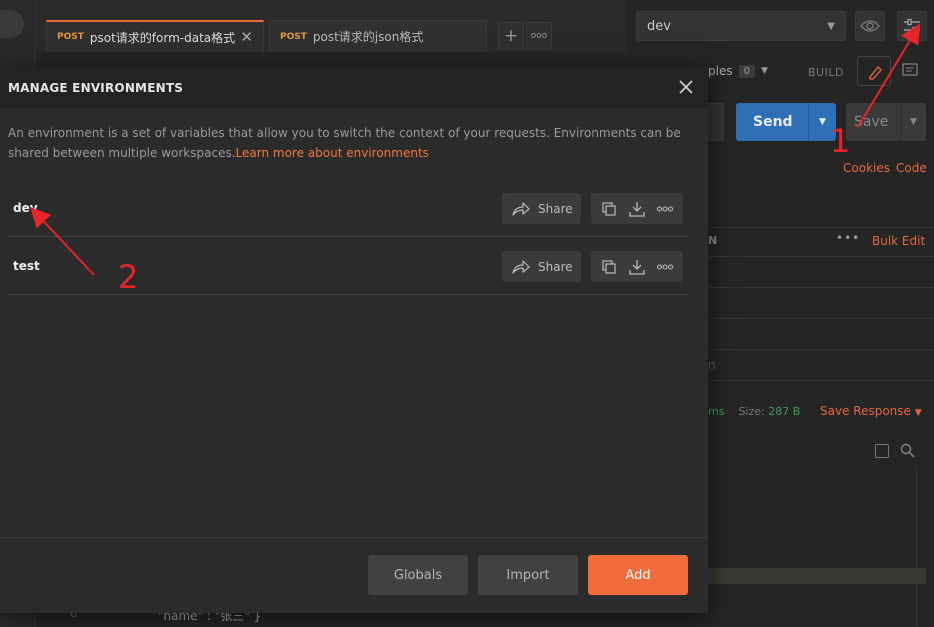 This screenshot has height=627, width=934. What do you see at coordinates (162, 37) in the screenshot?
I see `tab-title: psot请求的form-data格式` at bounding box center [162, 37].